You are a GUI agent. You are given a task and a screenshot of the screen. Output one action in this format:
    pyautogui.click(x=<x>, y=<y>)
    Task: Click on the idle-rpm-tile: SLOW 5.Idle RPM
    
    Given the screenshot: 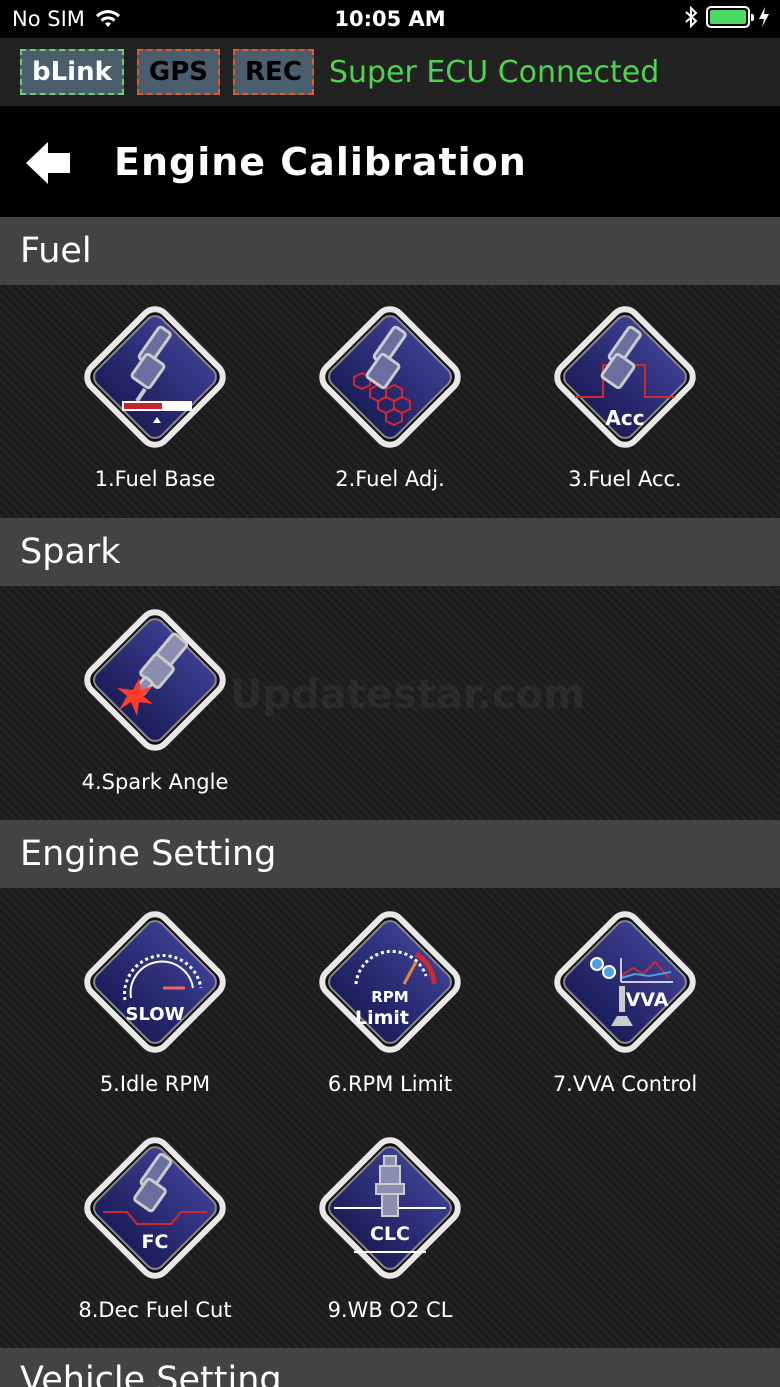 What is the action you would take?
    pyautogui.click(x=155, y=1007)
    